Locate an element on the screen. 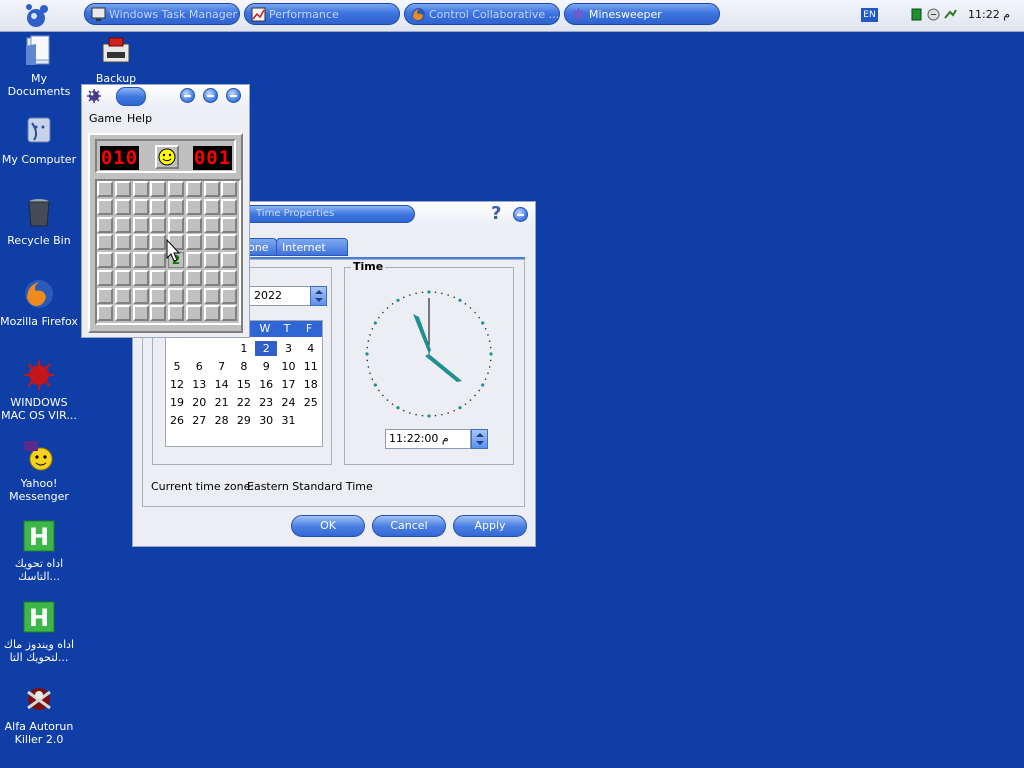  calendar-day: 30 is located at coordinates (266, 420).